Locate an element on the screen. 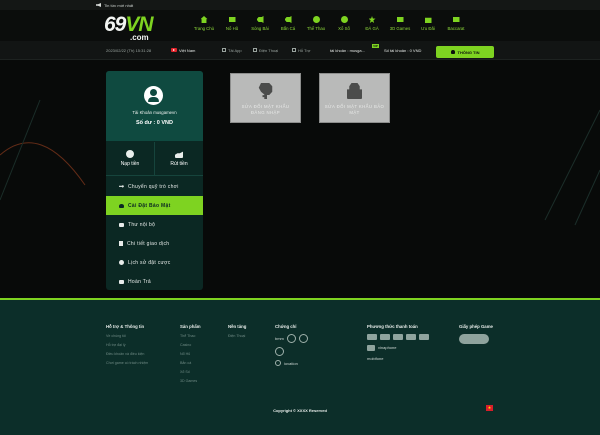 The height and width of the screenshot is (435, 600). sidebar-item-security: Cài Đặt Bảo Mật is located at coordinates (154, 205).